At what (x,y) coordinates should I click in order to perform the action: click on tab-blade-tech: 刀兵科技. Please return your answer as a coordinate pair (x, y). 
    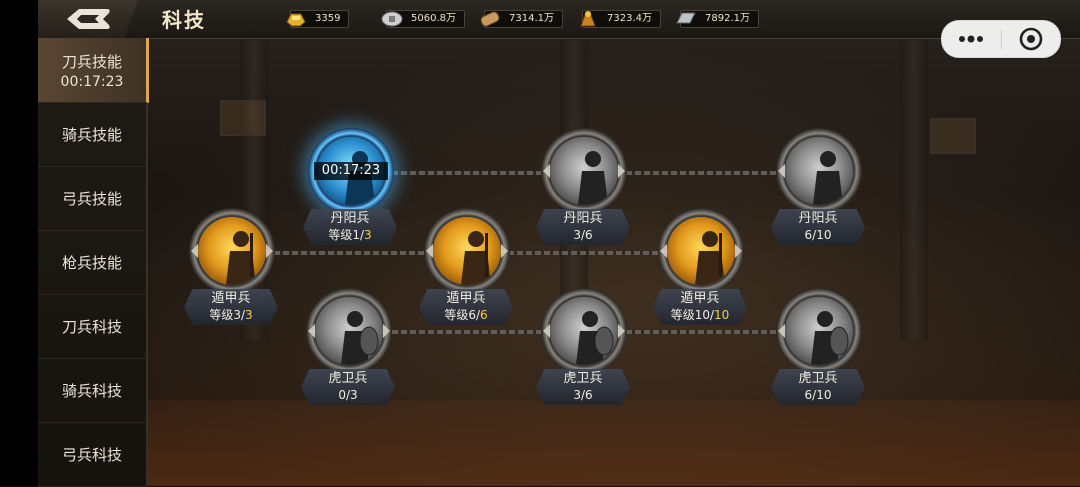
    Looking at the image, I should click on (92, 326).